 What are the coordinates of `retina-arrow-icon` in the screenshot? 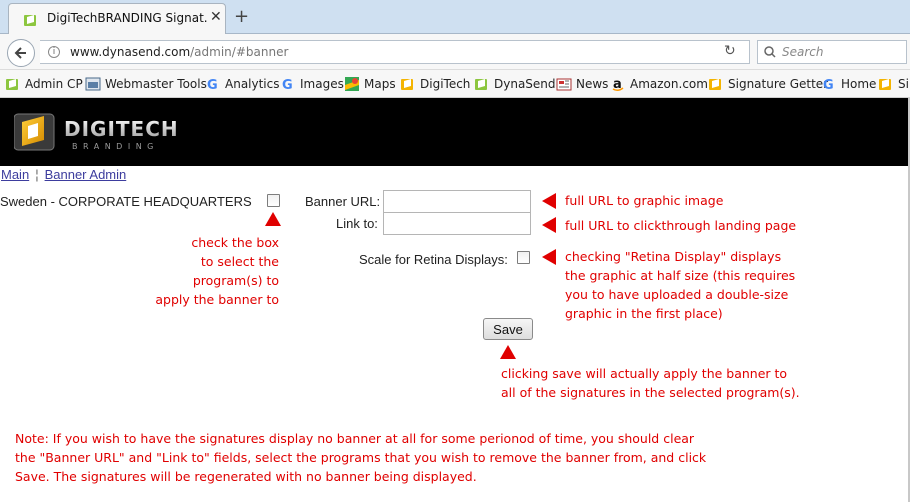 It's located at (549, 257).